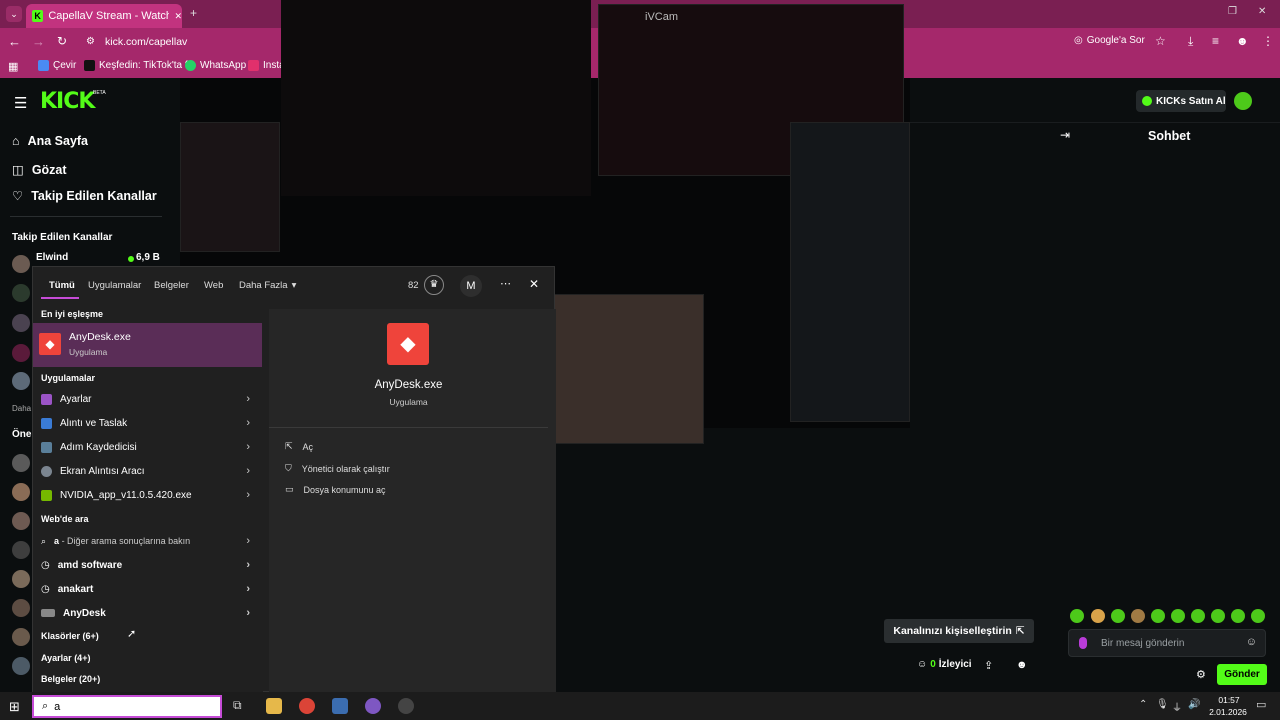 This screenshot has width=1280, height=720. I want to click on tab-apps: Uygulamalar, so click(114, 285).